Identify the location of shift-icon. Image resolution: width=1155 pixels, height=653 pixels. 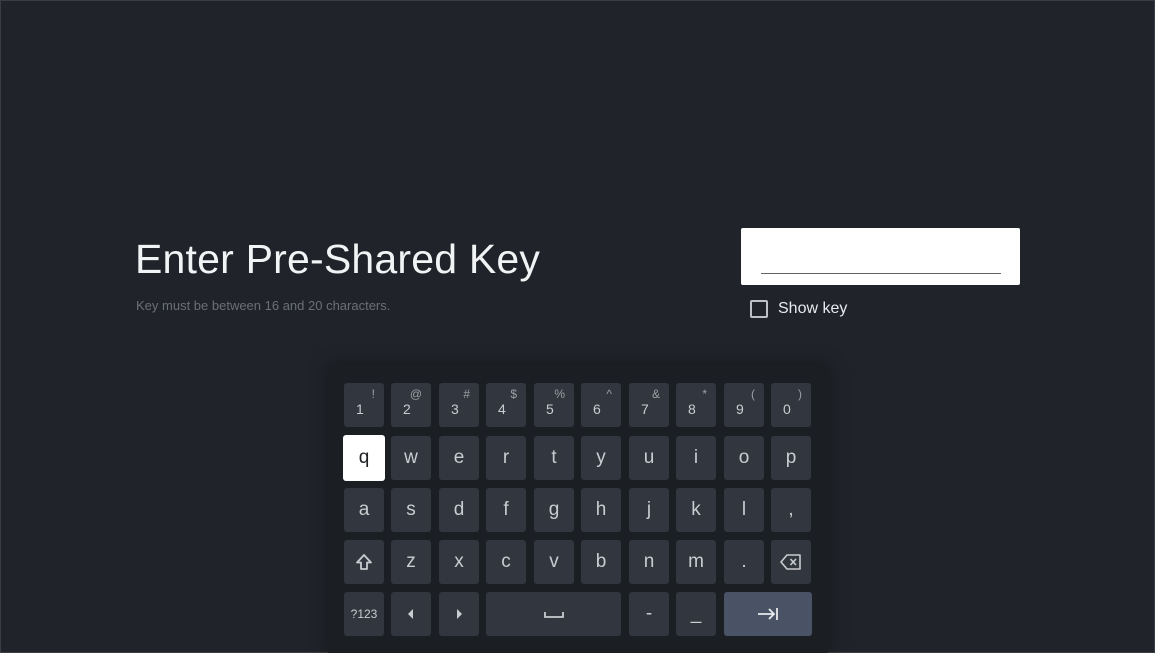
(364, 562).